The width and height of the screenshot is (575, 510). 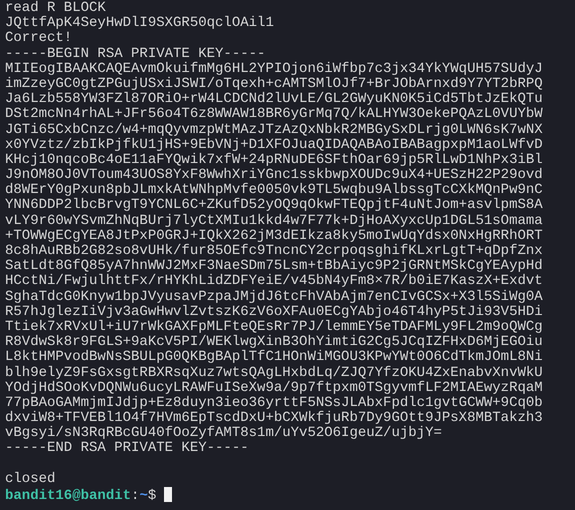 I want to click on terminal-line: Ja6Lzb558YW3FZl87ORiO+rW4LCDCNd2lUvLE/GL2GWyuKN0K5iCd5TbtJzEkQTu, so click(x=274, y=99).